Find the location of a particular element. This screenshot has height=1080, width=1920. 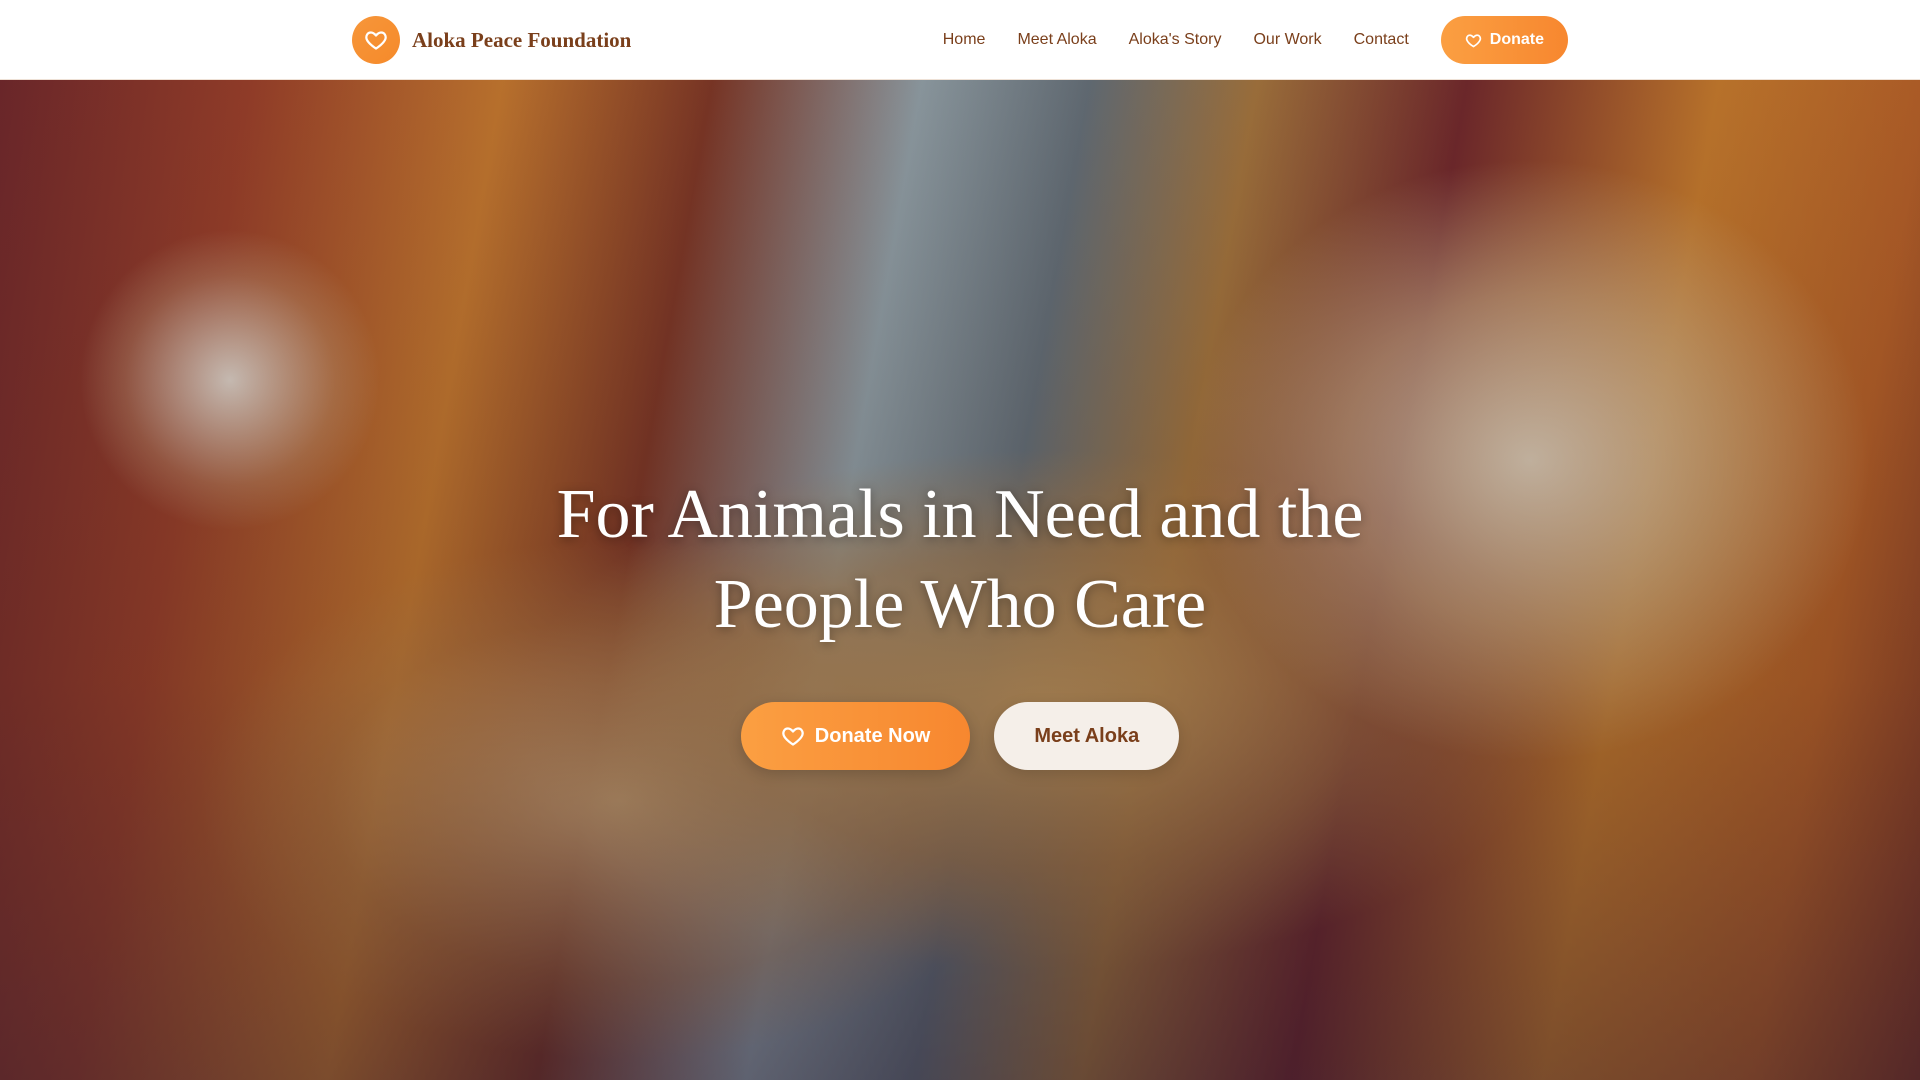

donate-now-button: Donate Now is located at coordinates (855, 736).